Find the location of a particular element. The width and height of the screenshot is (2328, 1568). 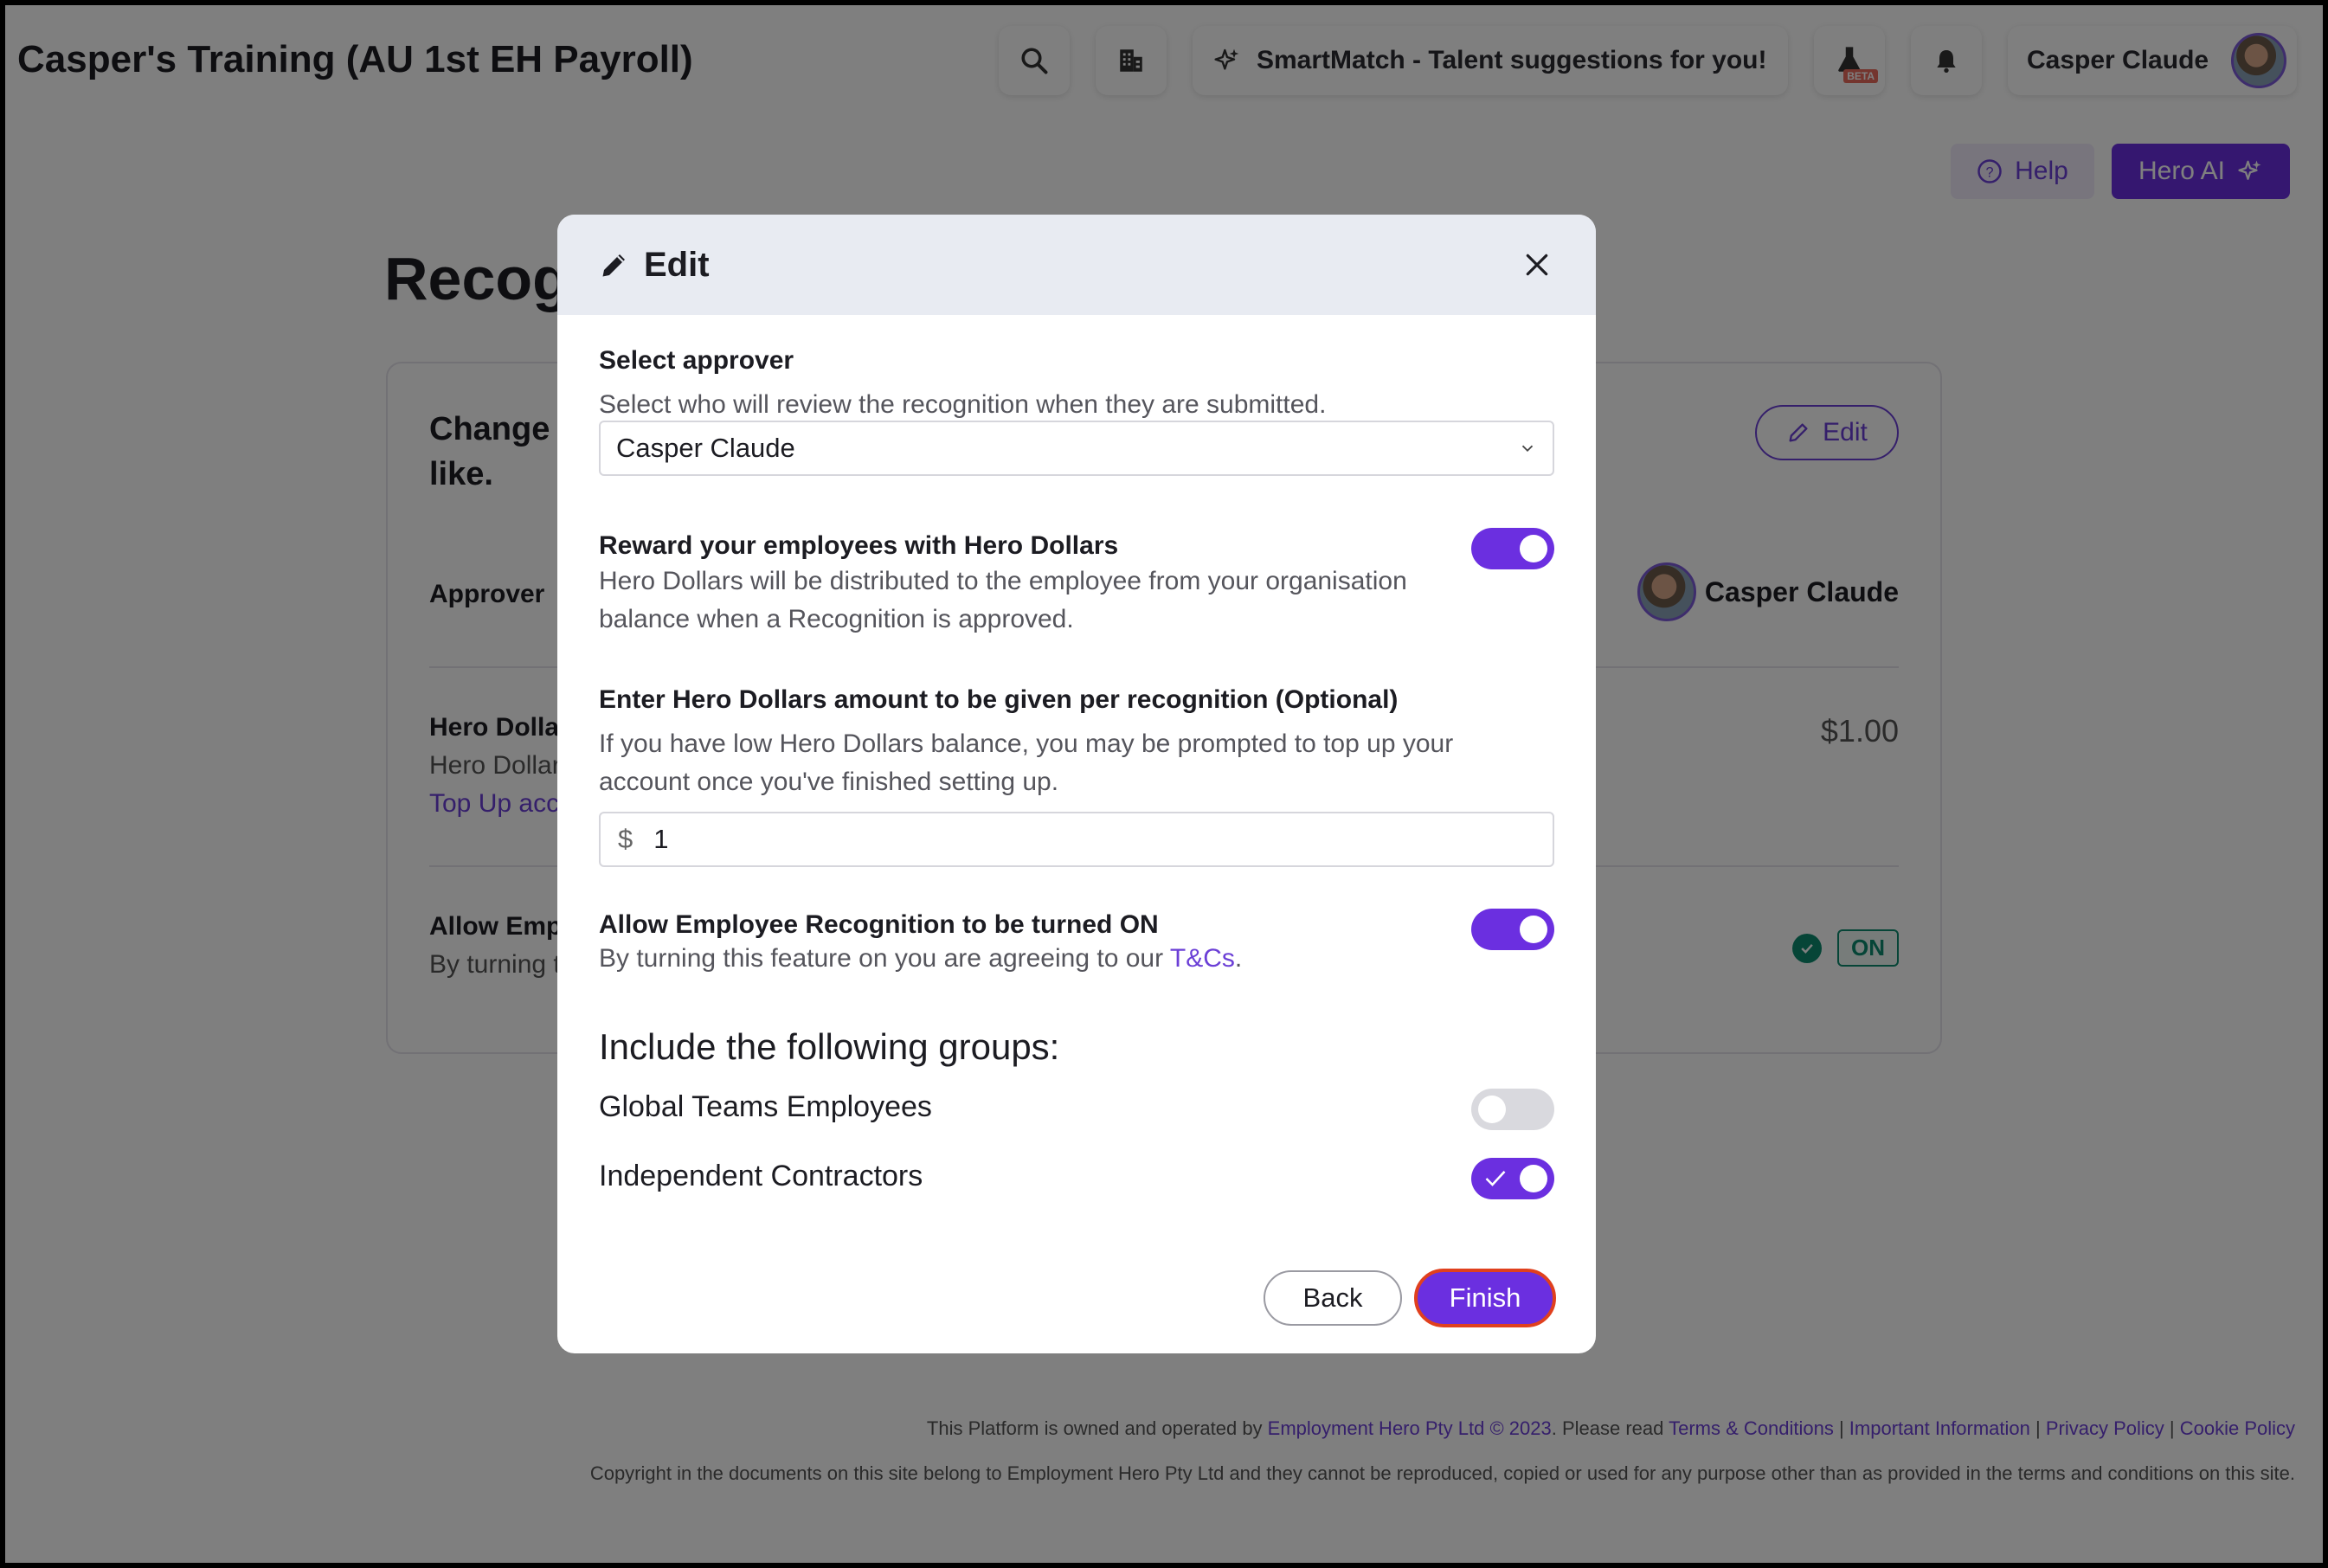

amount-input: $ 1 is located at coordinates (1076, 839).